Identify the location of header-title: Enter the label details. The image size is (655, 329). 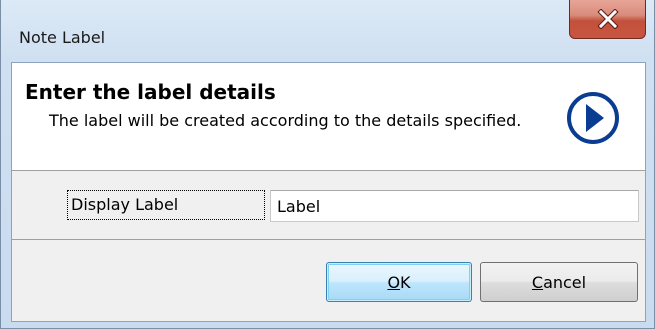
(150, 92).